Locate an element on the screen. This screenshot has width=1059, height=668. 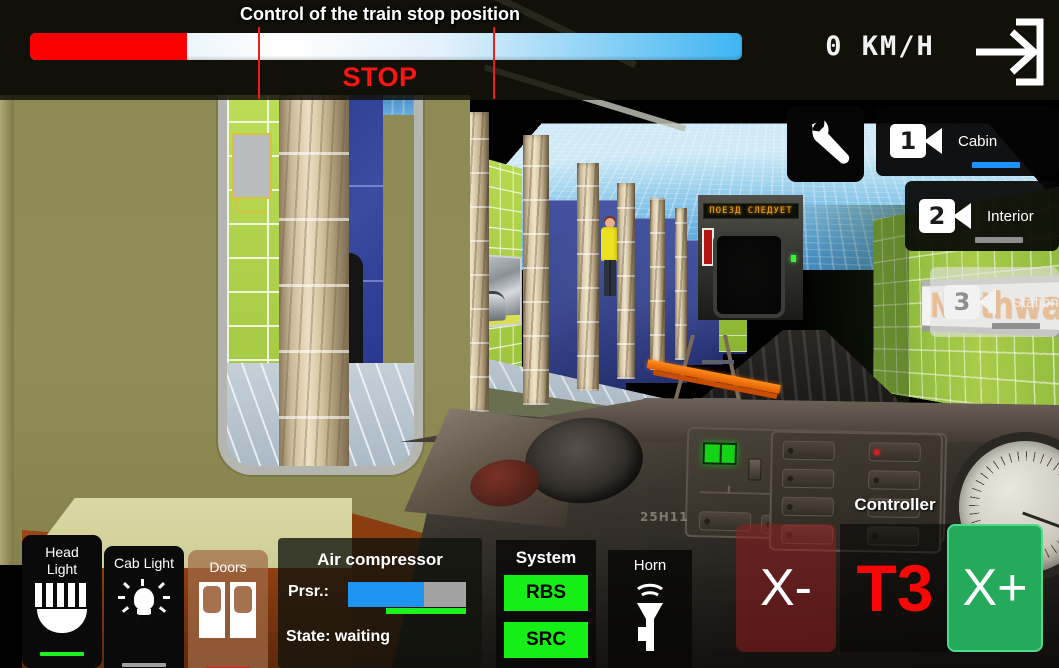
dashboard-marking: 25H11 is located at coordinates (664, 517).